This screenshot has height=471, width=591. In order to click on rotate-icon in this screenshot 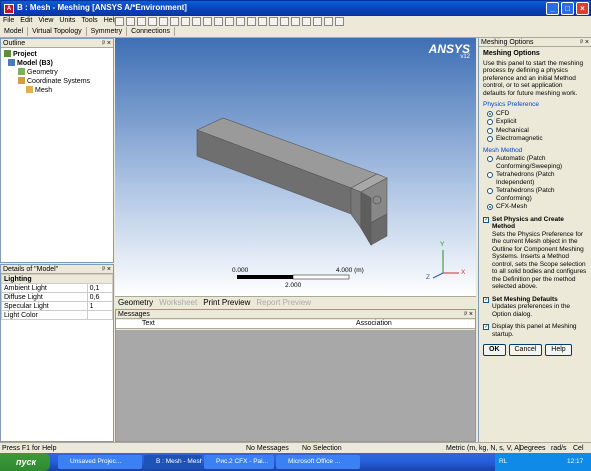, I will do `click(240, 21)`.